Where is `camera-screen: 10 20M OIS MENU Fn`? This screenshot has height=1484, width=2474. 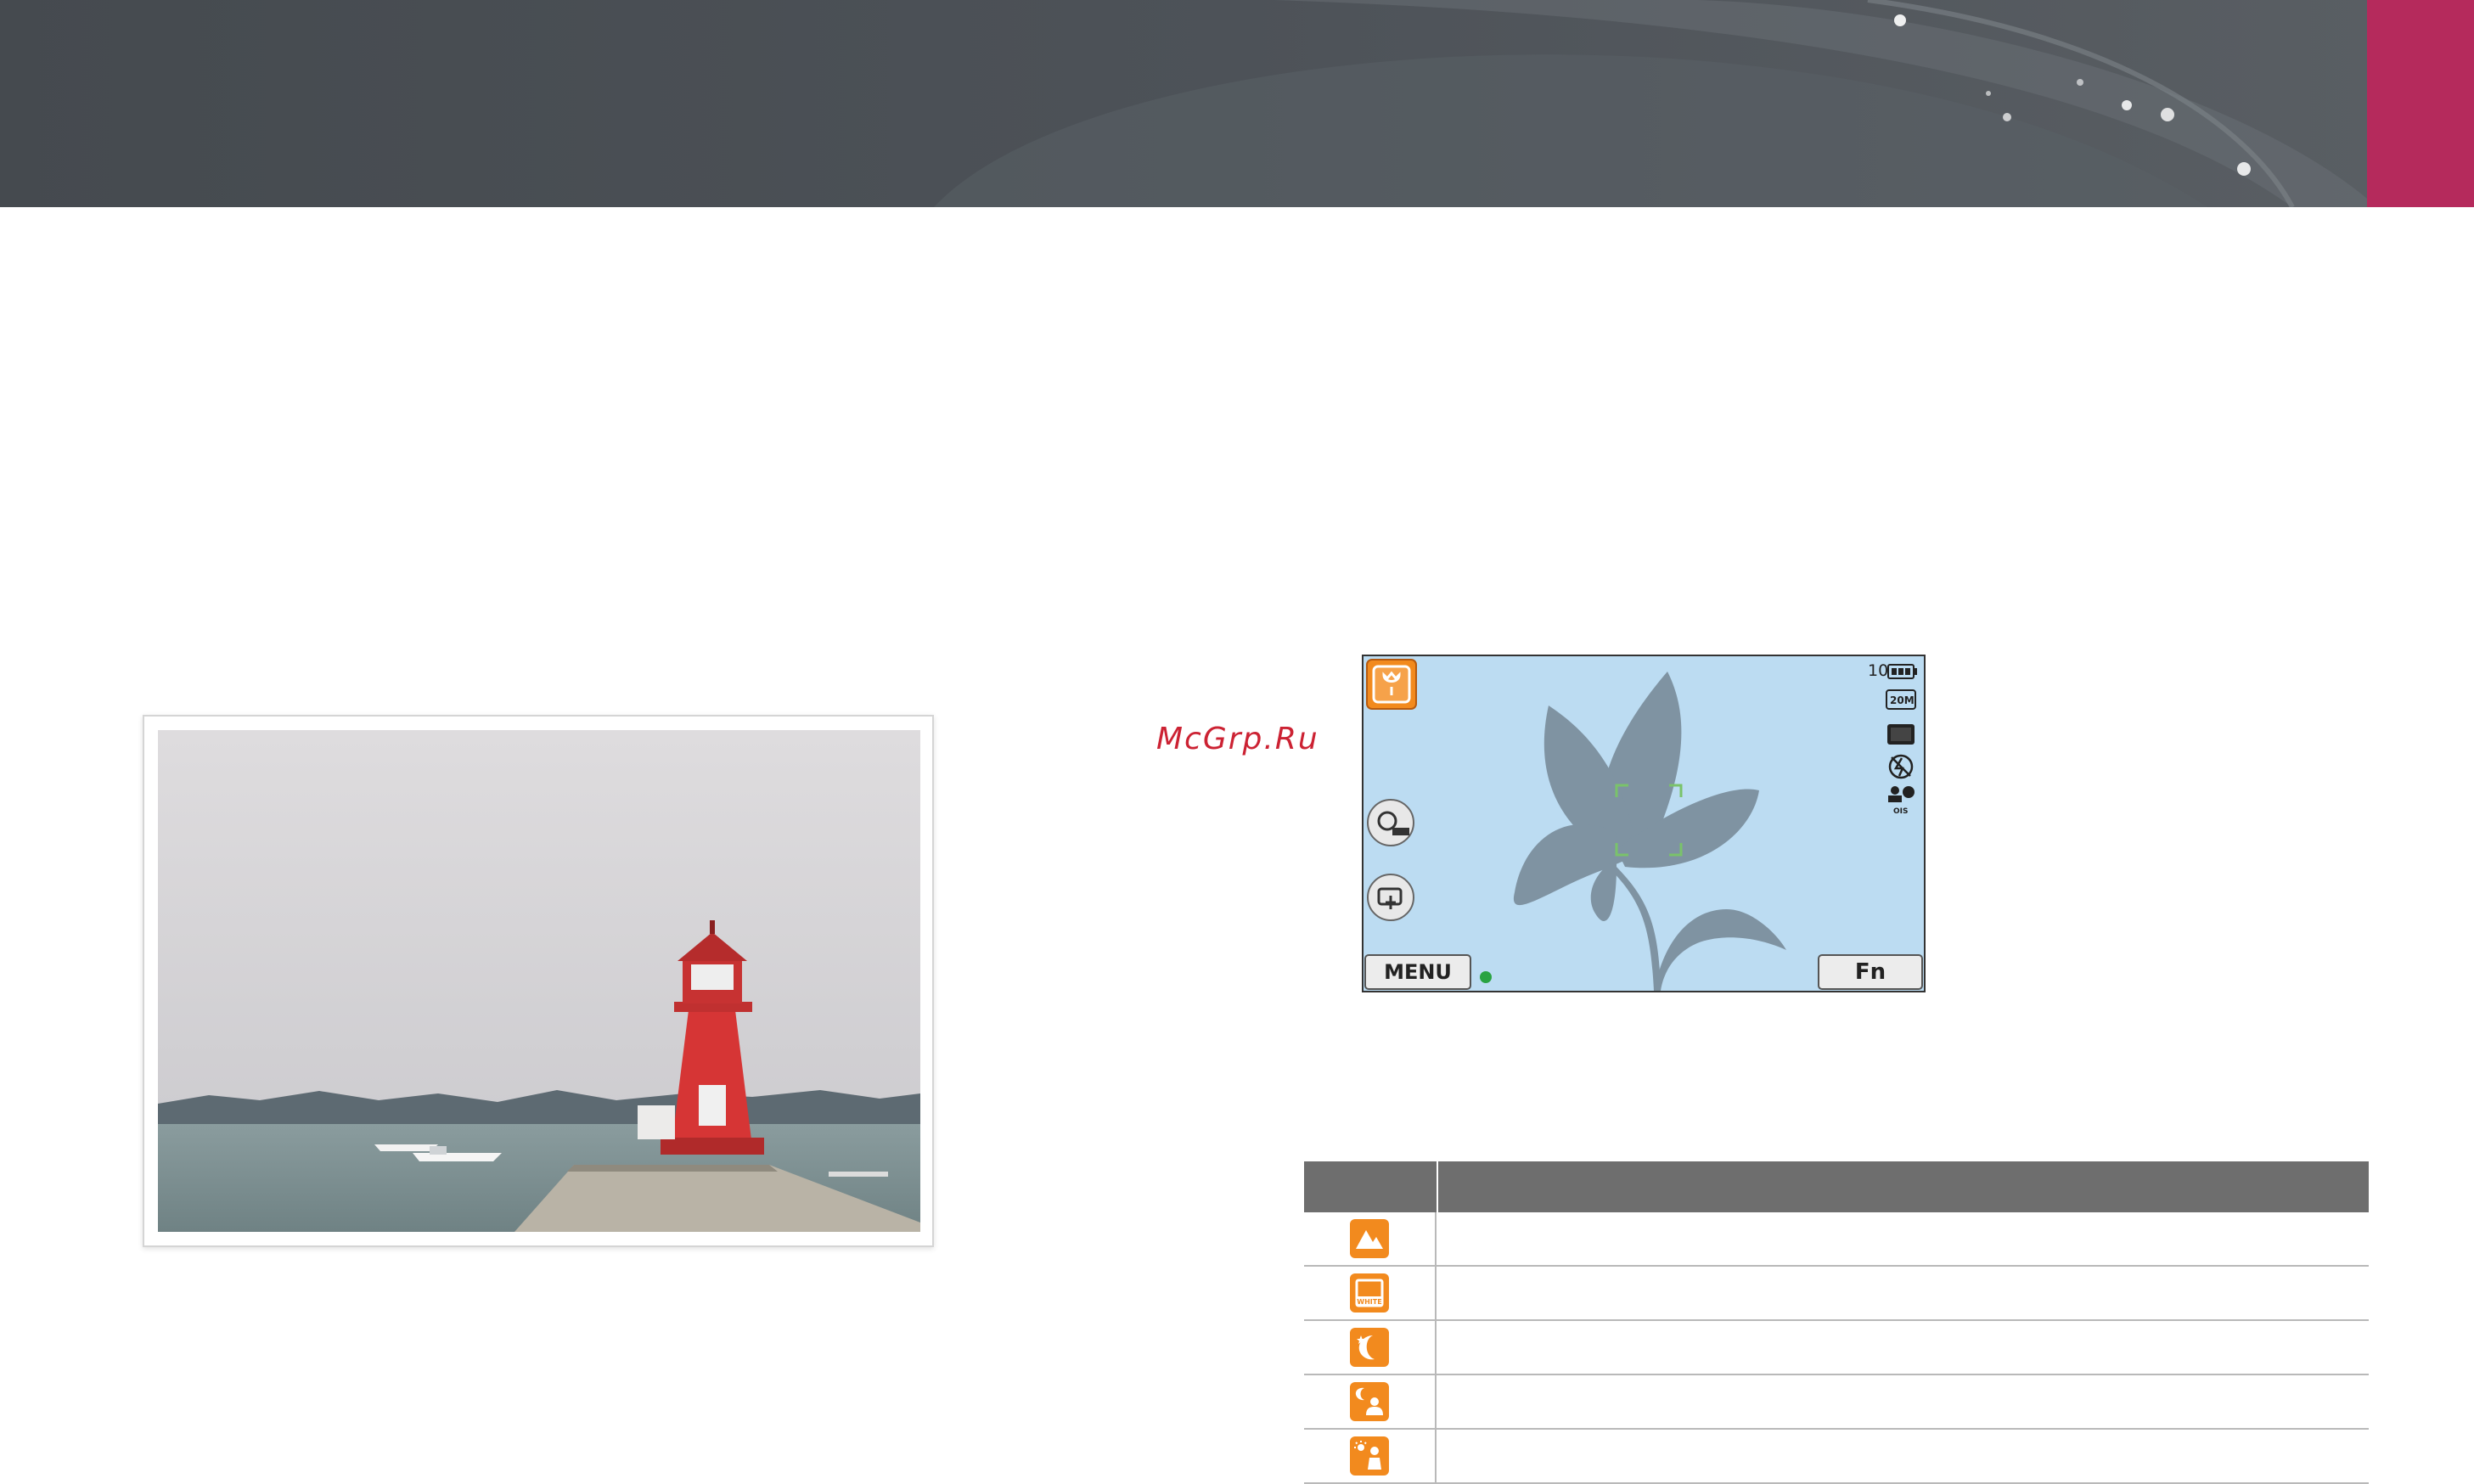
camera-screen: 10 20M OIS MENU Fn is located at coordinates (1644, 824).